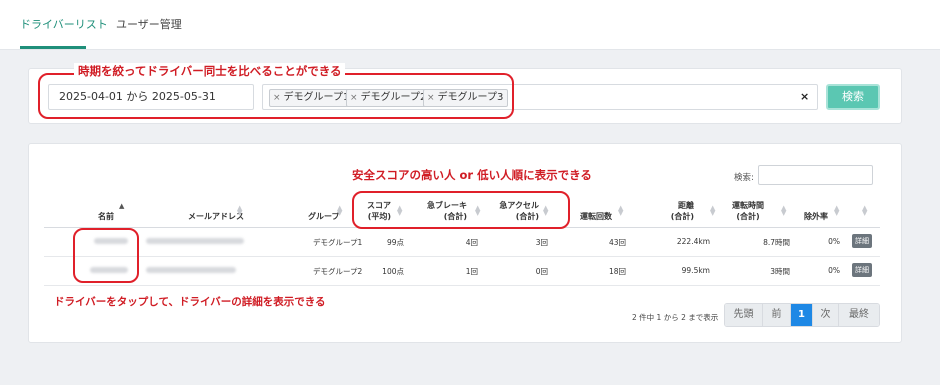  What do you see at coordinates (744, 315) in the screenshot?
I see `page-first-button: 先頭` at bounding box center [744, 315].